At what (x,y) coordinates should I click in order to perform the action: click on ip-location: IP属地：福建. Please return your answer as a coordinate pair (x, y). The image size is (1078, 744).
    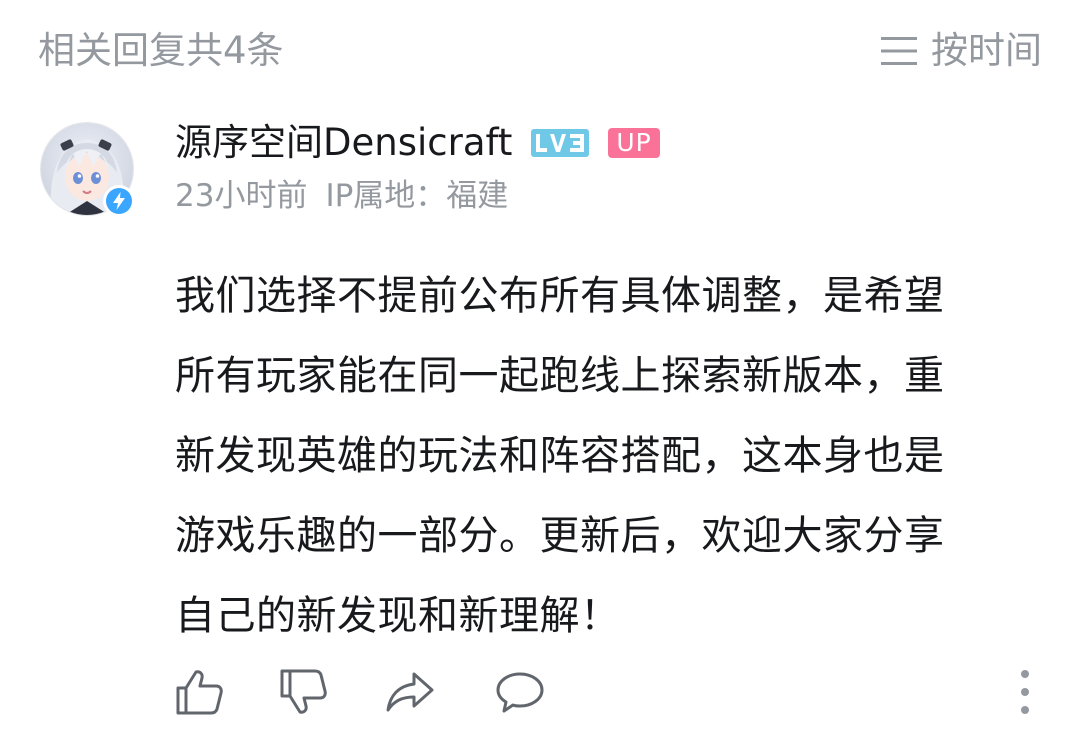
    Looking at the image, I should click on (417, 196).